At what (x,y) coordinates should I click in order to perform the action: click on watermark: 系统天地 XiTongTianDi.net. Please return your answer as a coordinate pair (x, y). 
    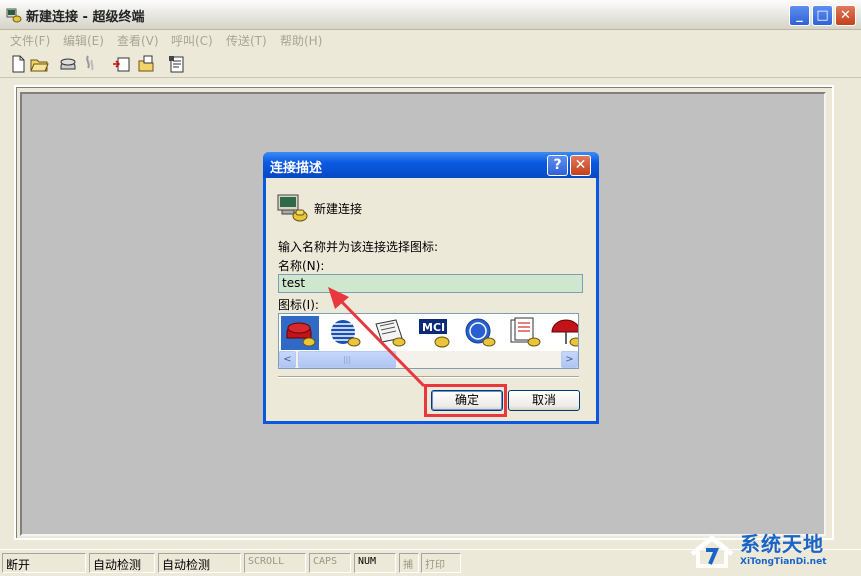
    Looking at the image, I should click on (773, 548).